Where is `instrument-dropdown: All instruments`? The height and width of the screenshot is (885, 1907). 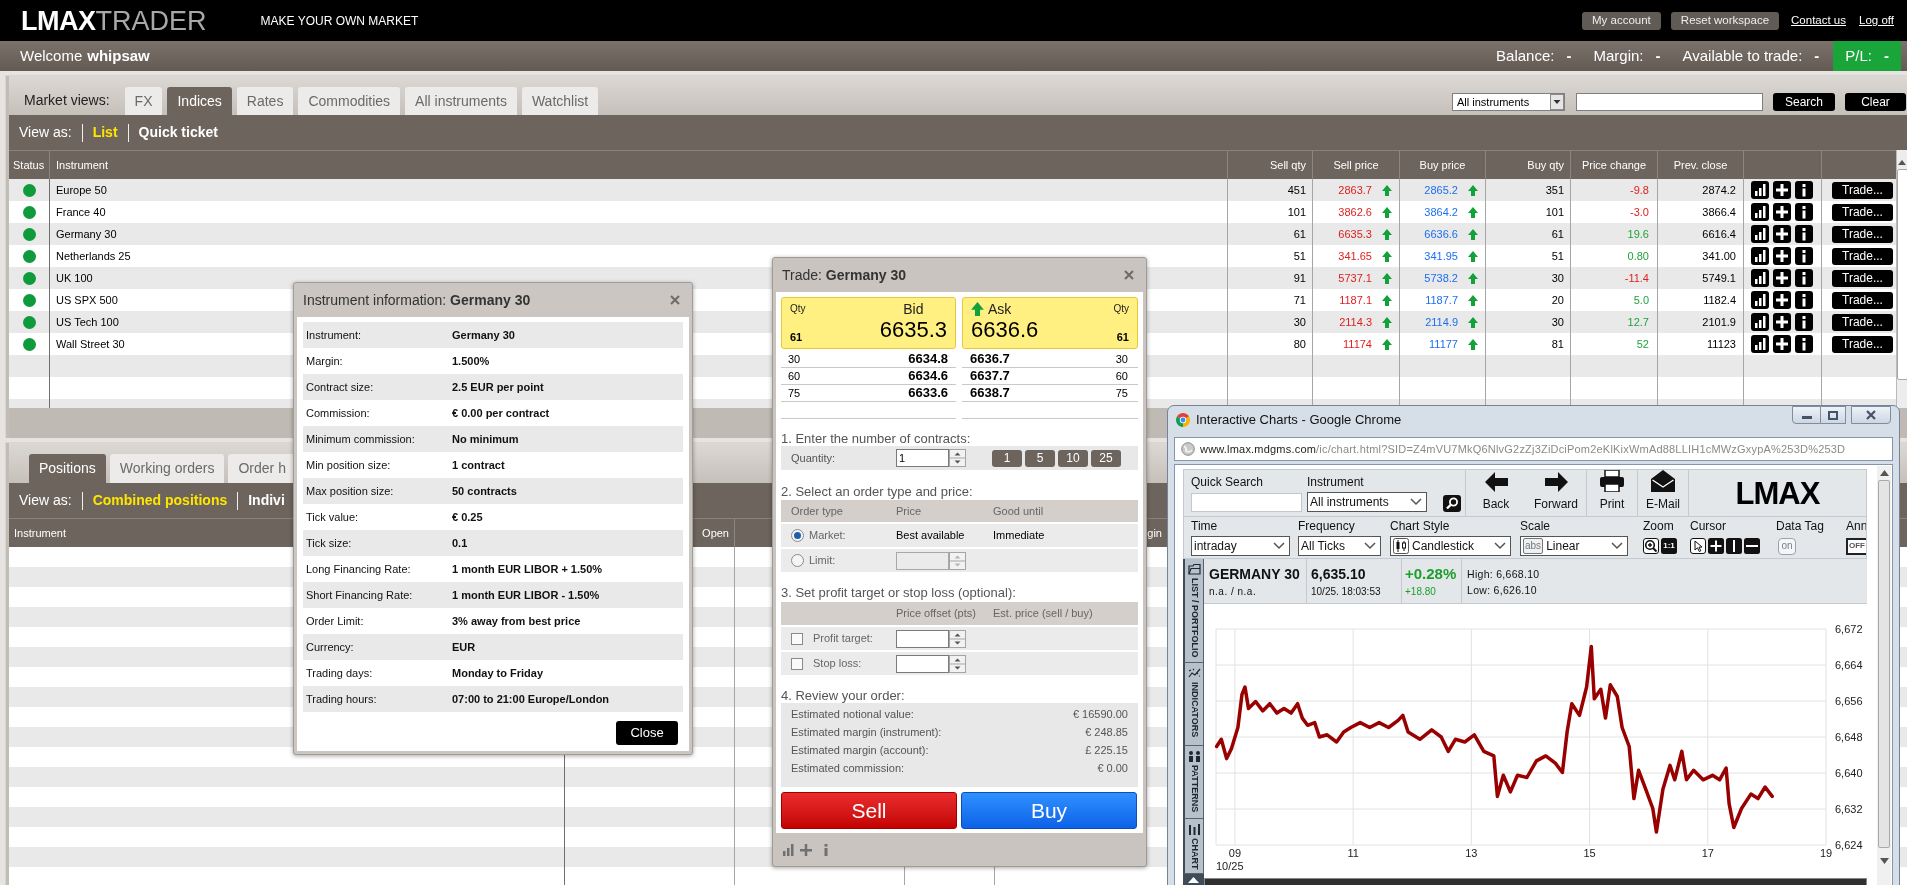 instrument-dropdown: All instruments is located at coordinates (1367, 502).